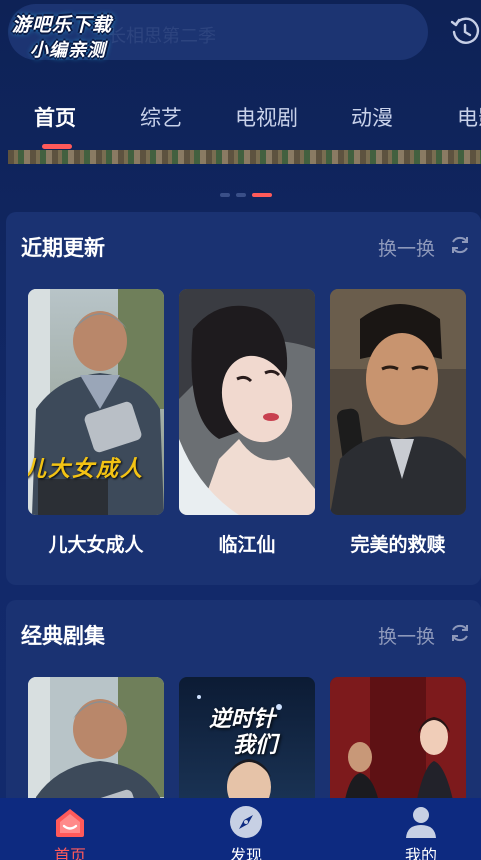 This screenshot has height=860, width=481. What do you see at coordinates (255, 745) in the screenshot?
I see `poster-overlay-text: 我们` at bounding box center [255, 745].